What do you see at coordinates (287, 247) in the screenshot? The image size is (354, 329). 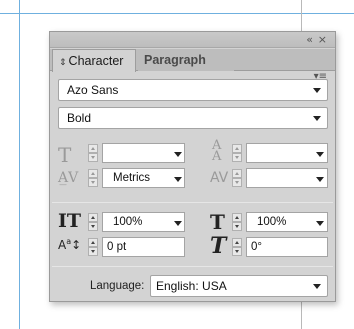 I see `skew-input: 0°` at bounding box center [287, 247].